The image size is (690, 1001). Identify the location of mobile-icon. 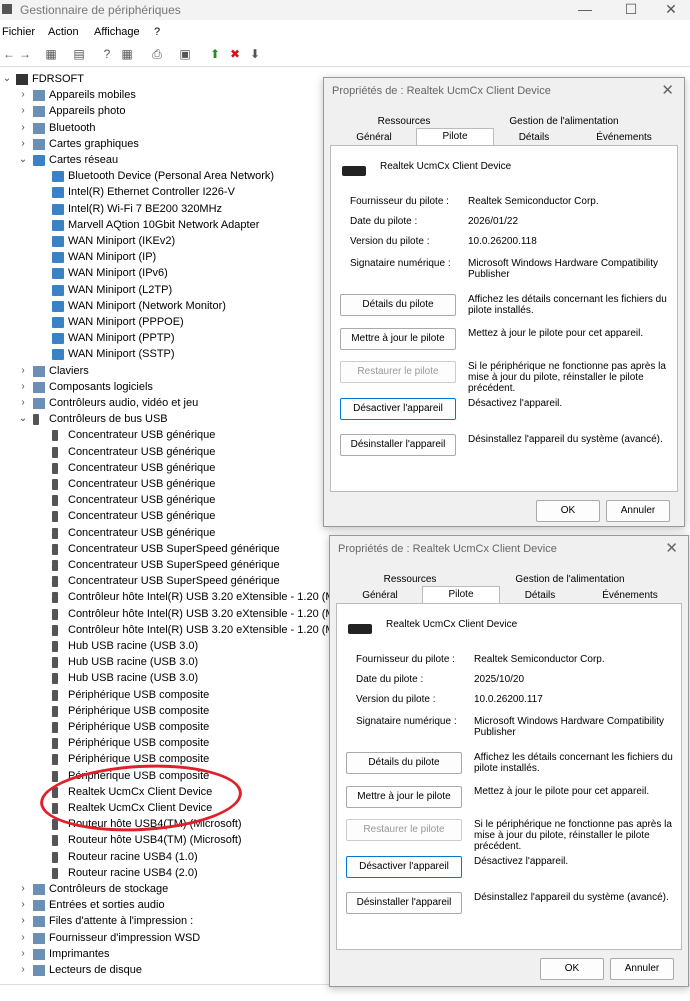
(39, 96).